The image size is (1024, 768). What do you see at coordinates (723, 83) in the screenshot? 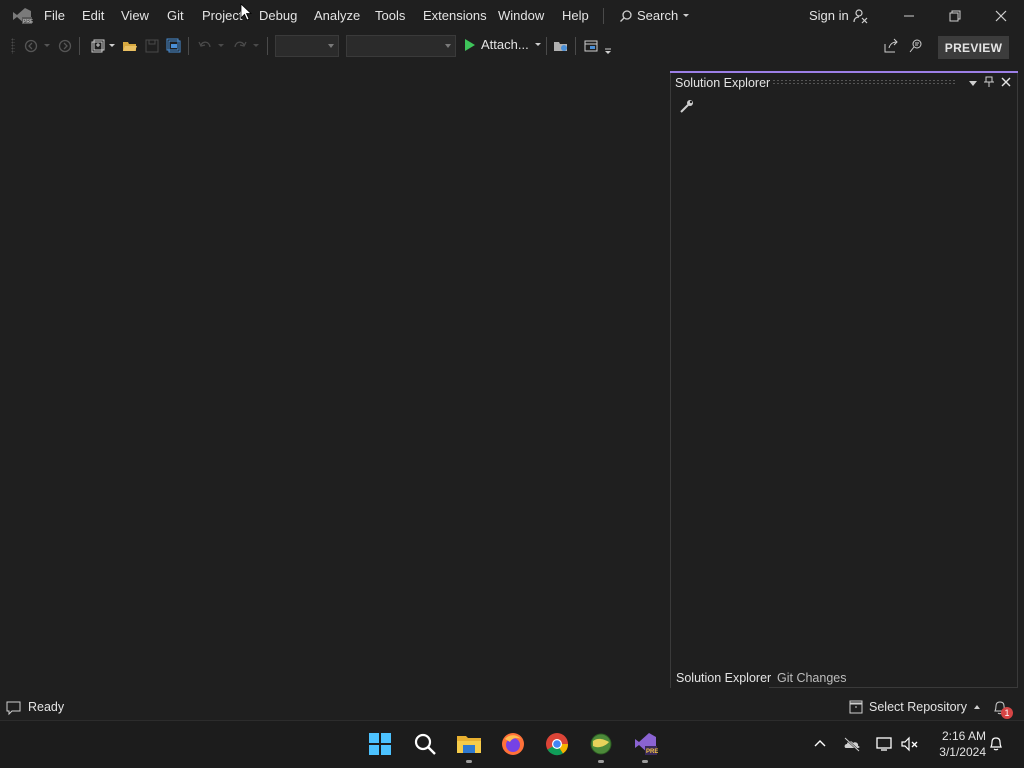
I see `solution-explorer-title: Solution Explorer` at bounding box center [723, 83].